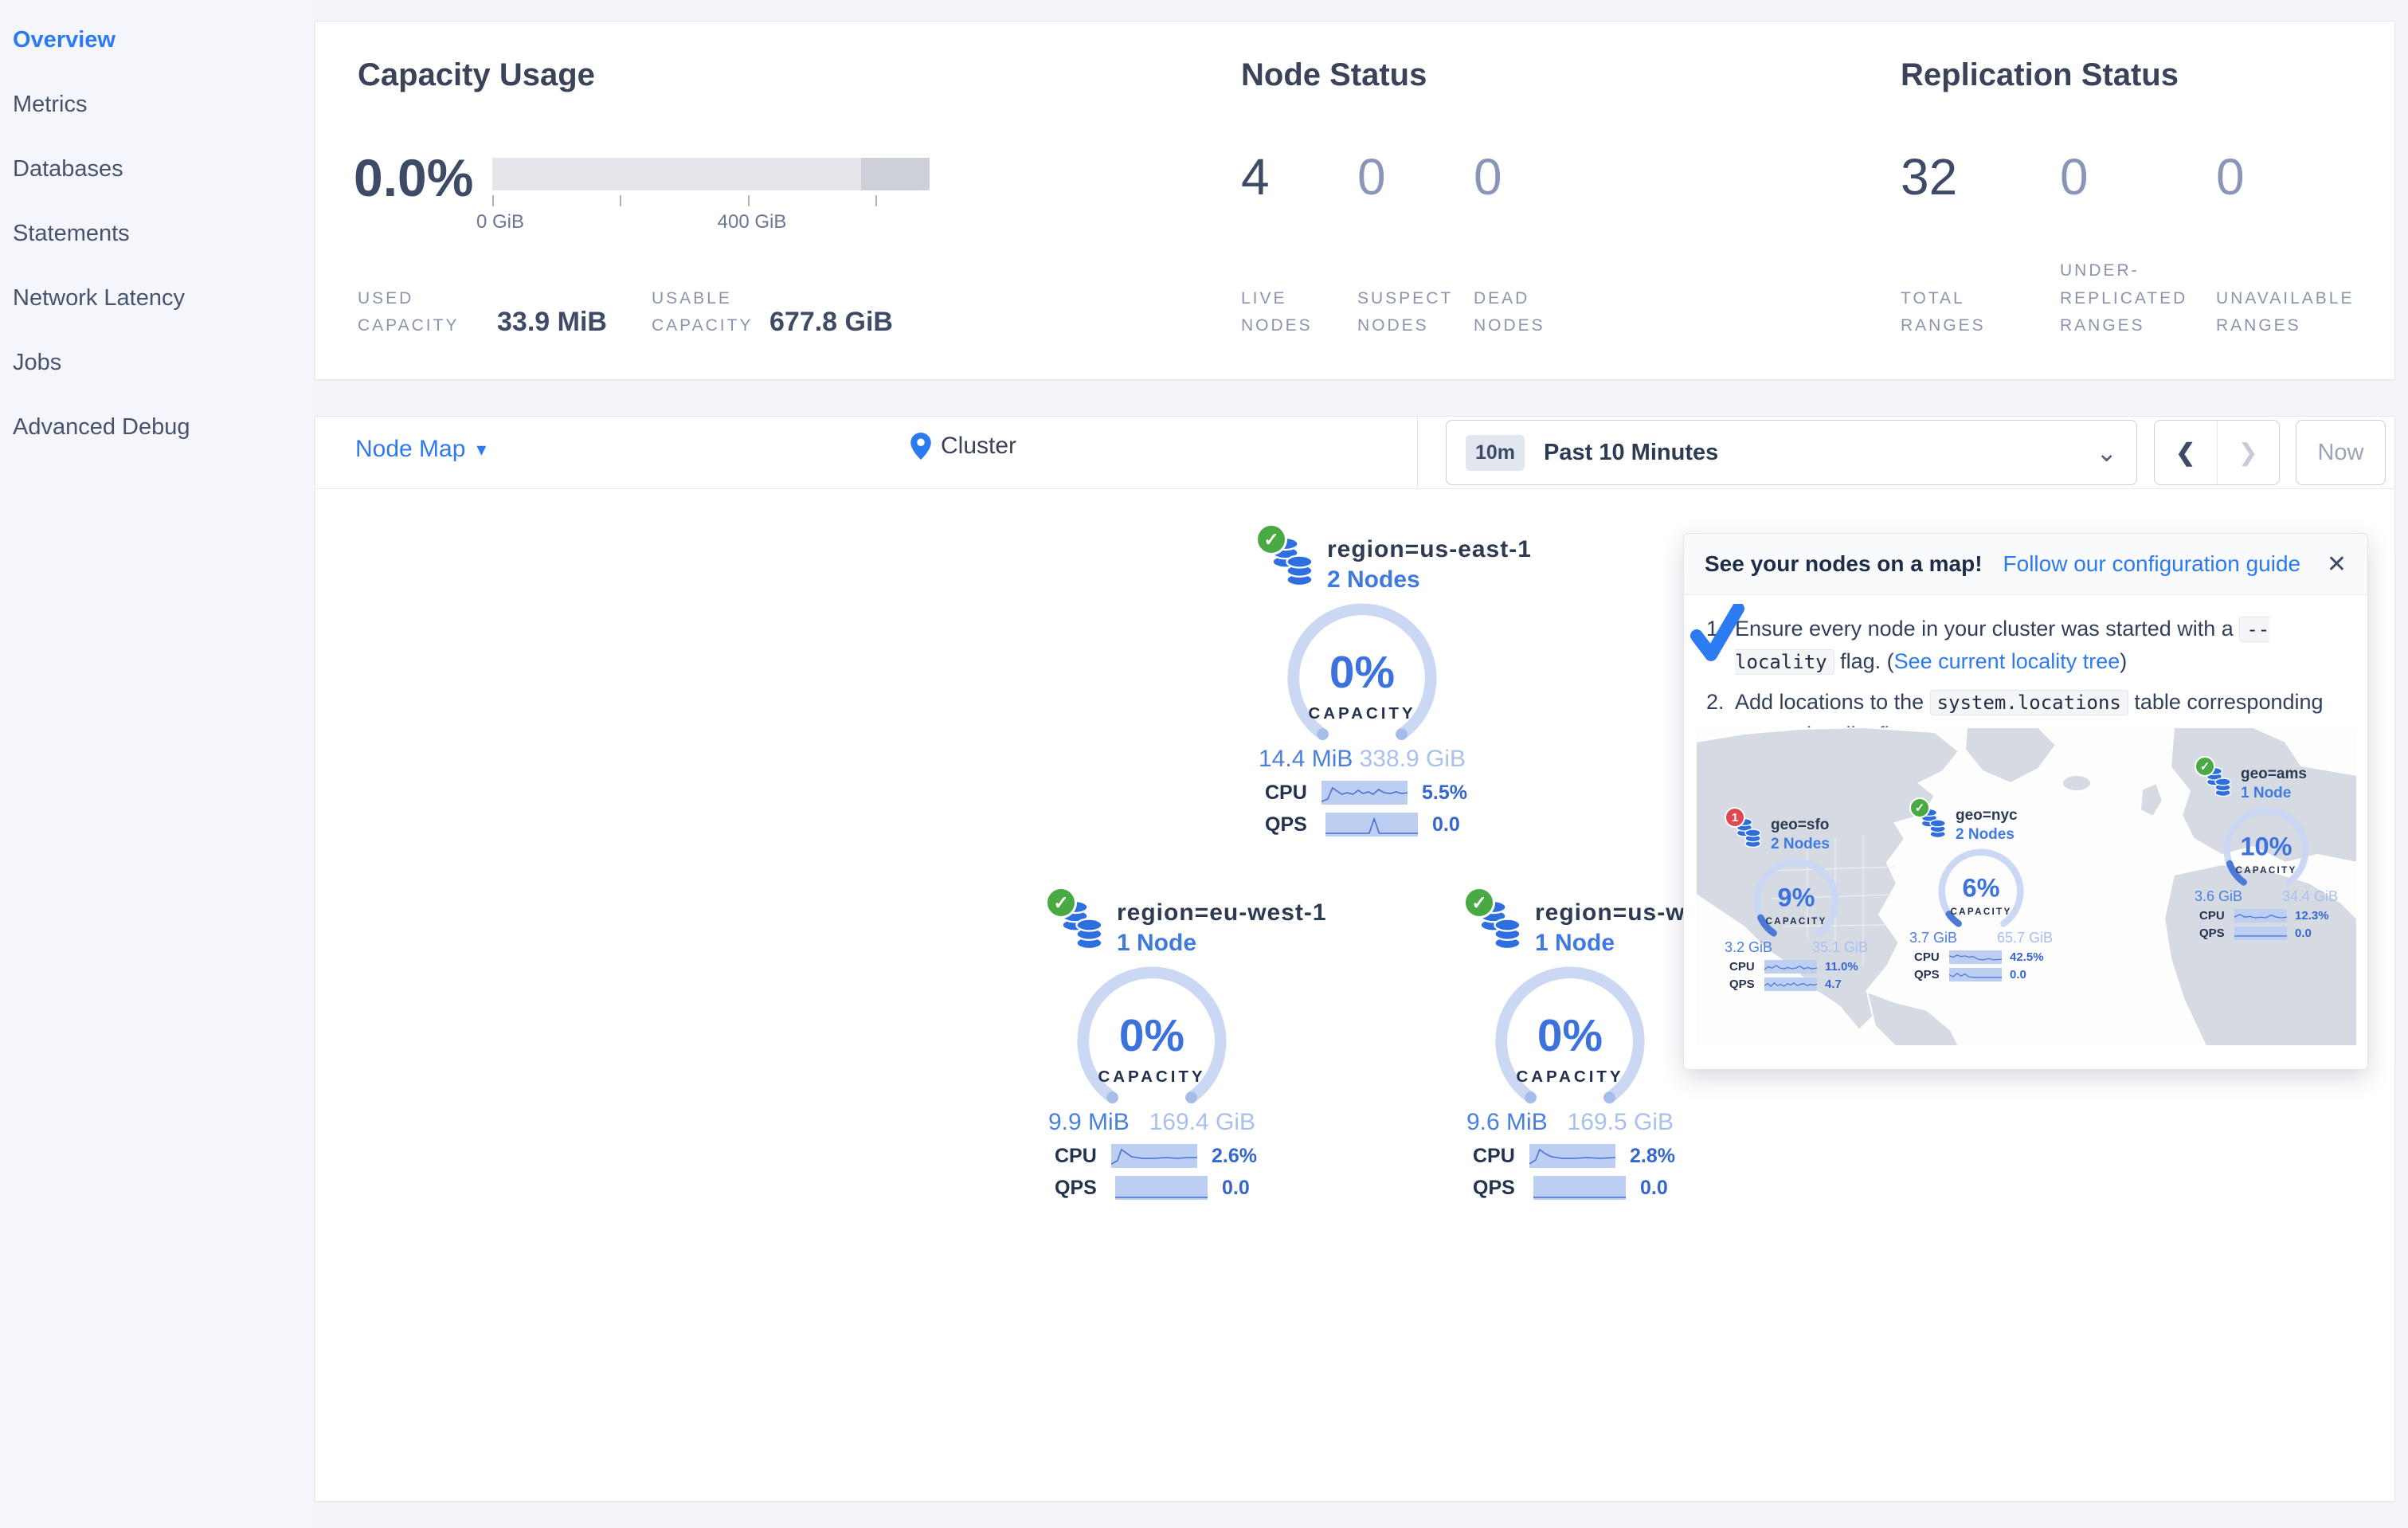 This screenshot has width=2408, height=1528. I want to click on used-capacity-value: 33.9 MiB, so click(552, 322).